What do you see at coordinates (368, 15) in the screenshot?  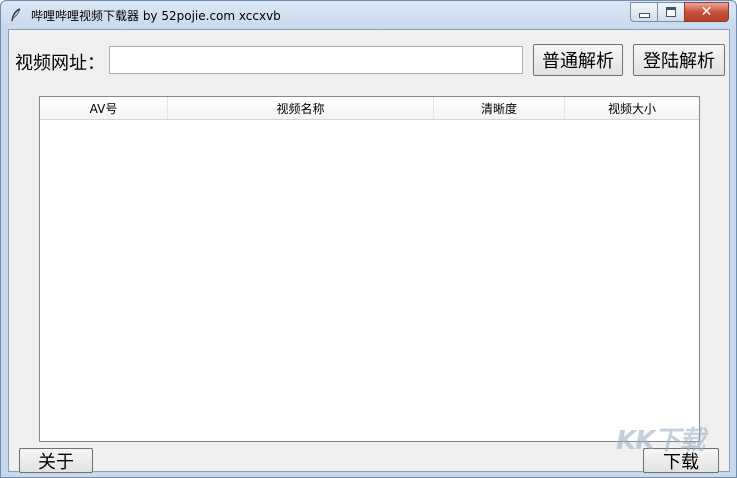 I see `title-bar: 哔哩哔哩视频下载器 by 52pojie.com xccxvb ✕` at bounding box center [368, 15].